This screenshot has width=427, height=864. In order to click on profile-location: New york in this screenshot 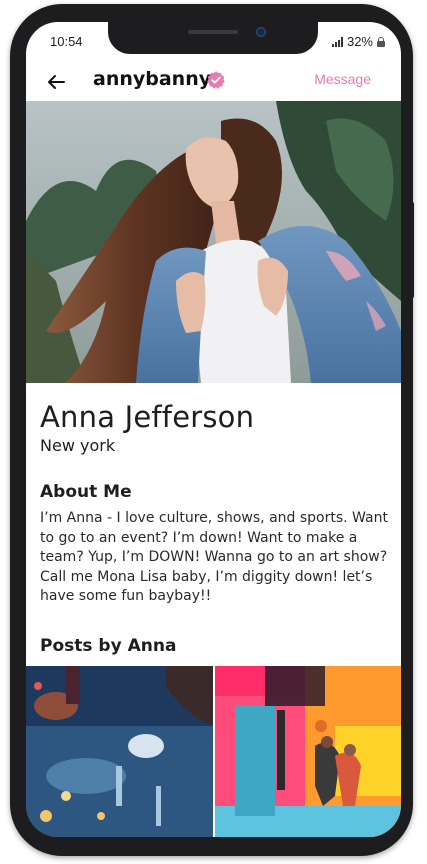, I will do `click(78, 445)`.